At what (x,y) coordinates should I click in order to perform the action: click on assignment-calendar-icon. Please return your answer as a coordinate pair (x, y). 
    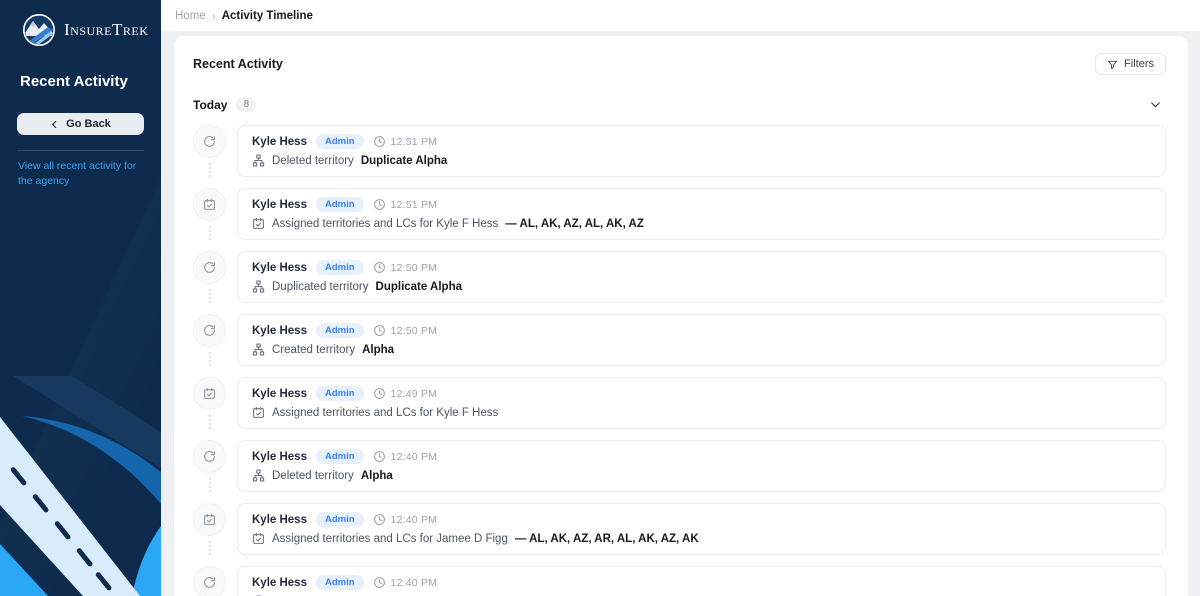
    Looking at the image, I should click on (258, 538).